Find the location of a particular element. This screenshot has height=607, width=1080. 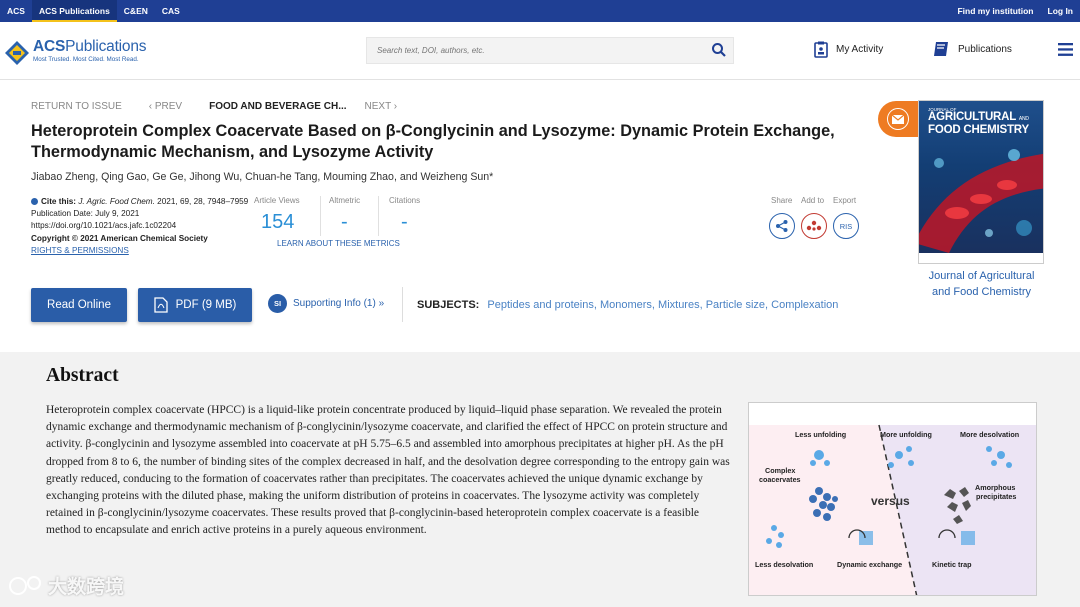

envelope-icon is located at coordinates (898, 119).